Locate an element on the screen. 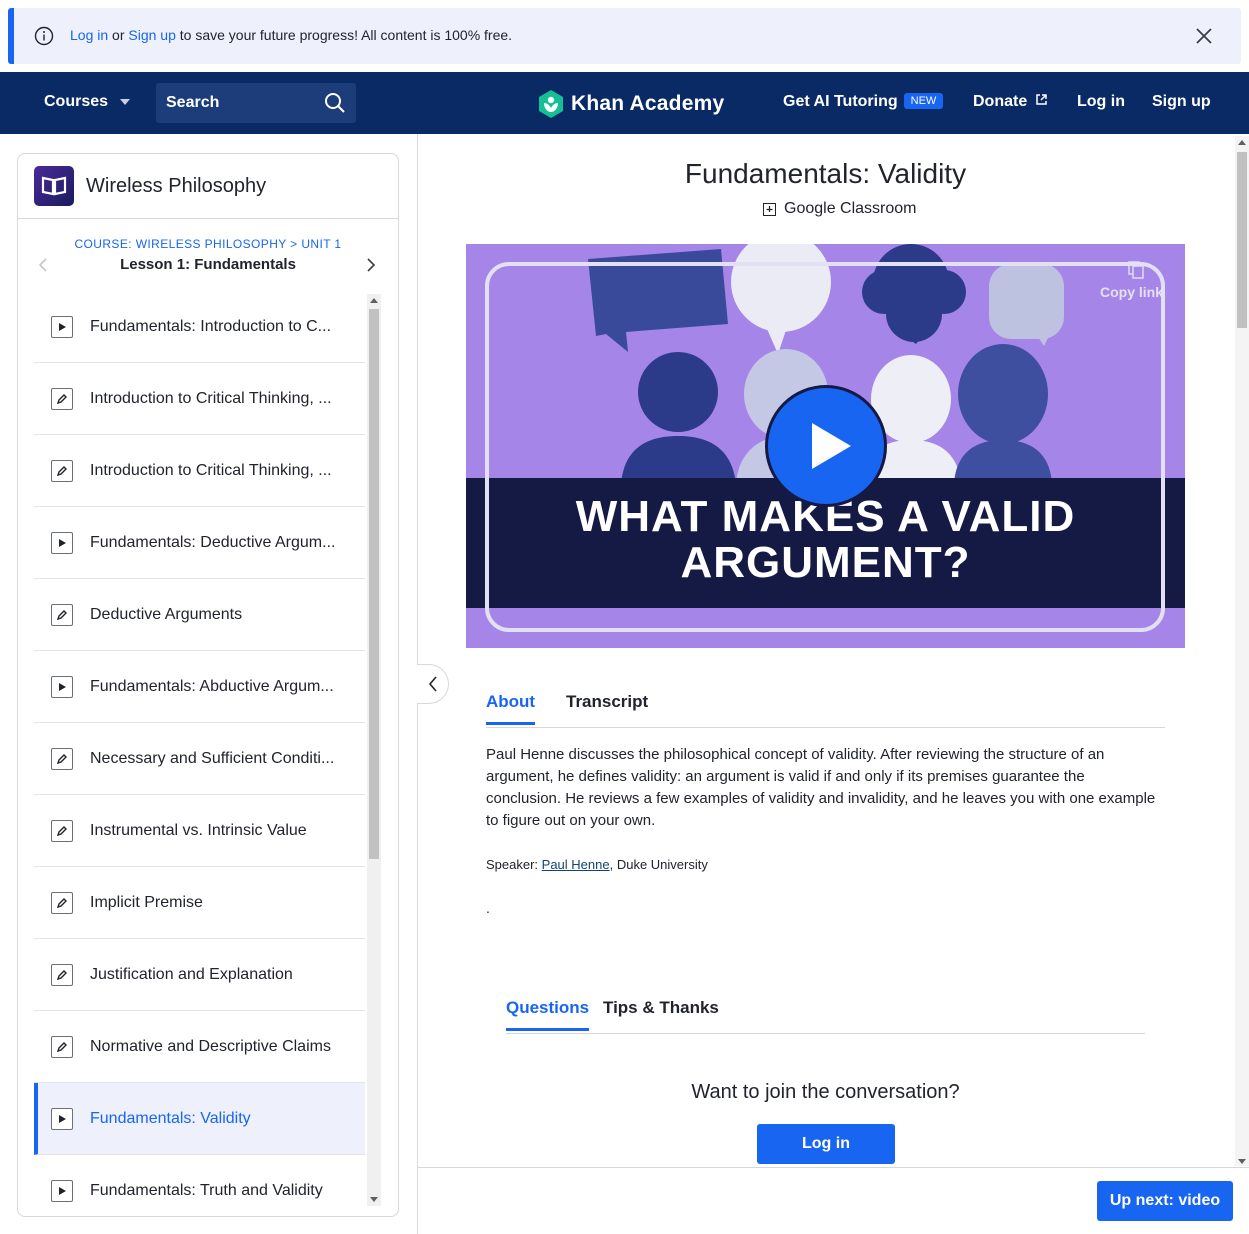  course-header: Wireless Philosophy is located at coordinates (208, 186).